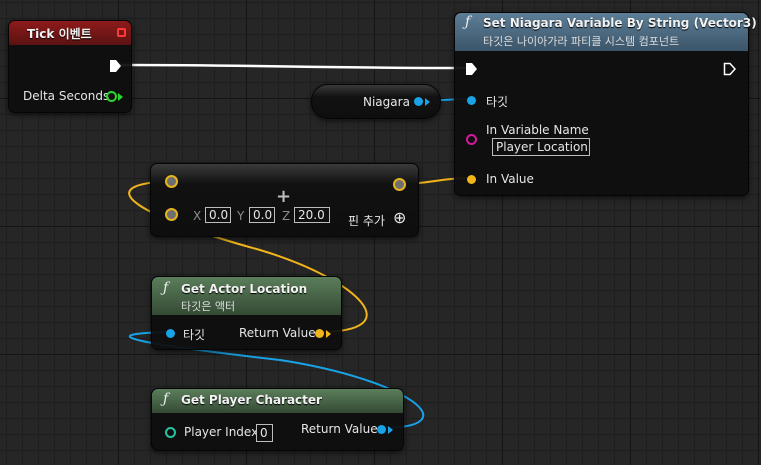  What do you see at coordinates (70, 66) in the screenshot?
I see `tick-event-node: Tick 이벤트 Delta Seconds` at bounding box center [70, 66].